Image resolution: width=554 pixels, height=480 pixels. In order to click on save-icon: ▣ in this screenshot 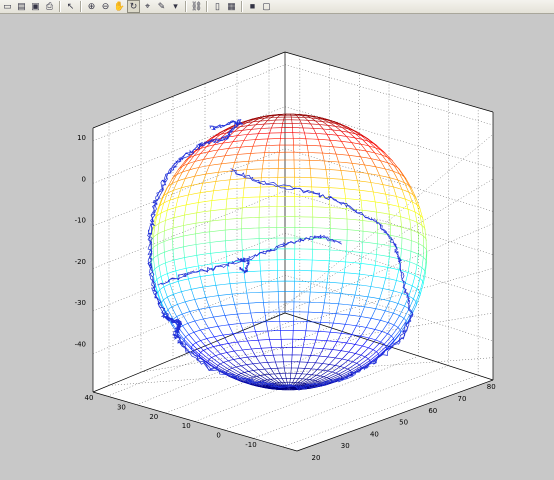, I will do `click(35, 6)`.